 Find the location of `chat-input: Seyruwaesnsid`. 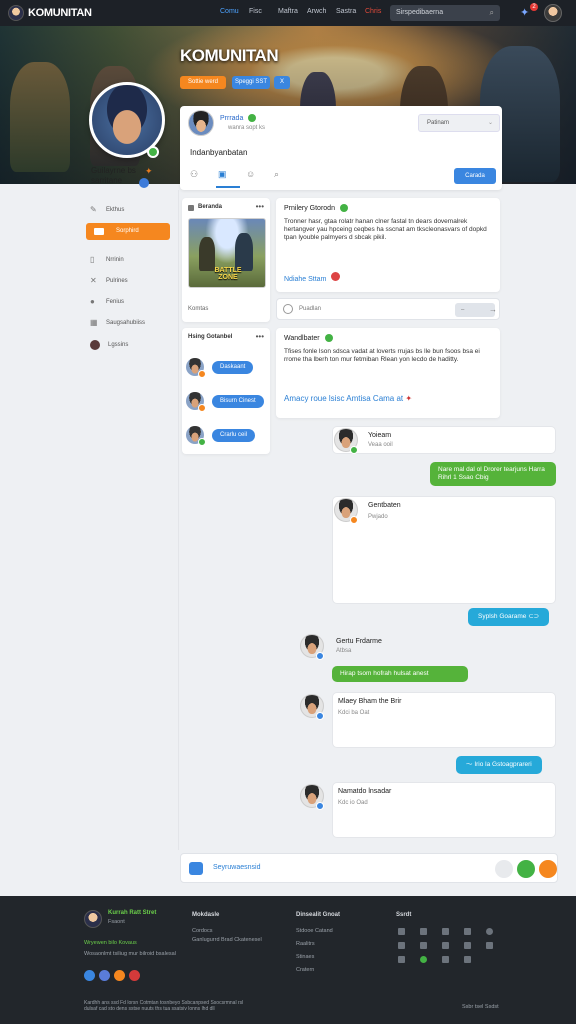

chat-input: Seyruwaesnsid is located at coordinates (236, 867).